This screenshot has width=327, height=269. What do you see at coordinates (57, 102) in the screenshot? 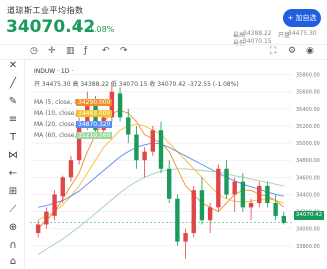
I see `ma5-label: MA (5, close, 0)` at bounding box center [57, 102].